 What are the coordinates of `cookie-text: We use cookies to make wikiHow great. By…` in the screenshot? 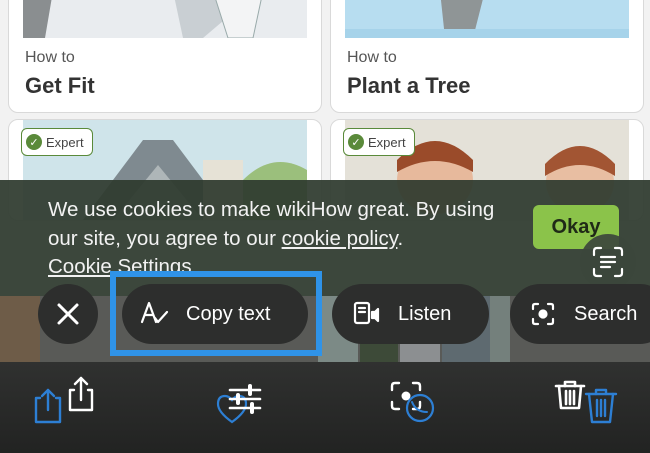 It's located at (271, 224).